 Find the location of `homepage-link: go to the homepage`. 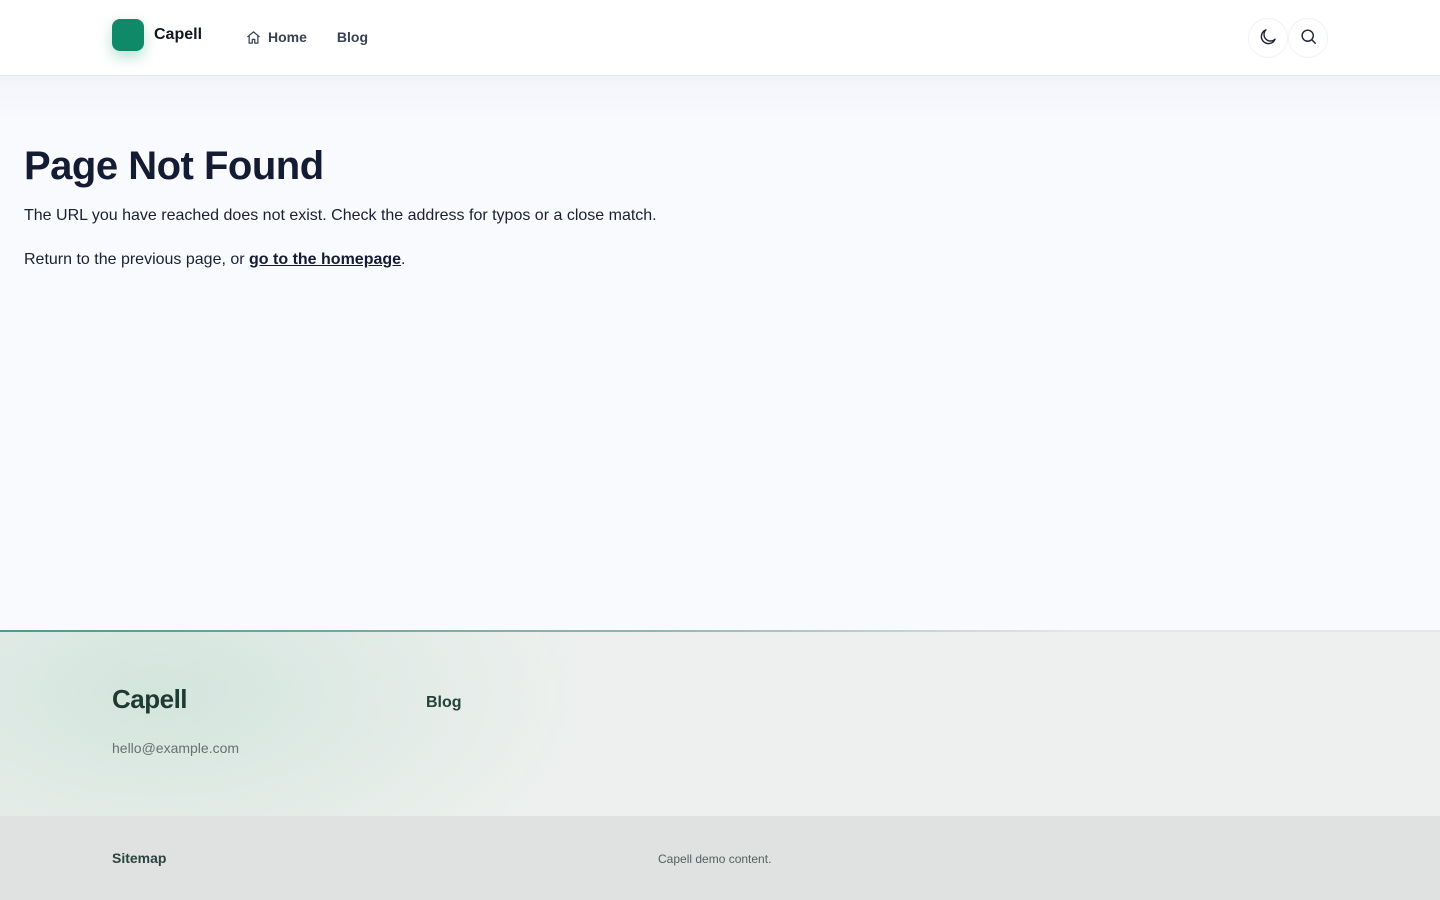

homepage-link: go to the homepage is located at coordinates (325, 259).